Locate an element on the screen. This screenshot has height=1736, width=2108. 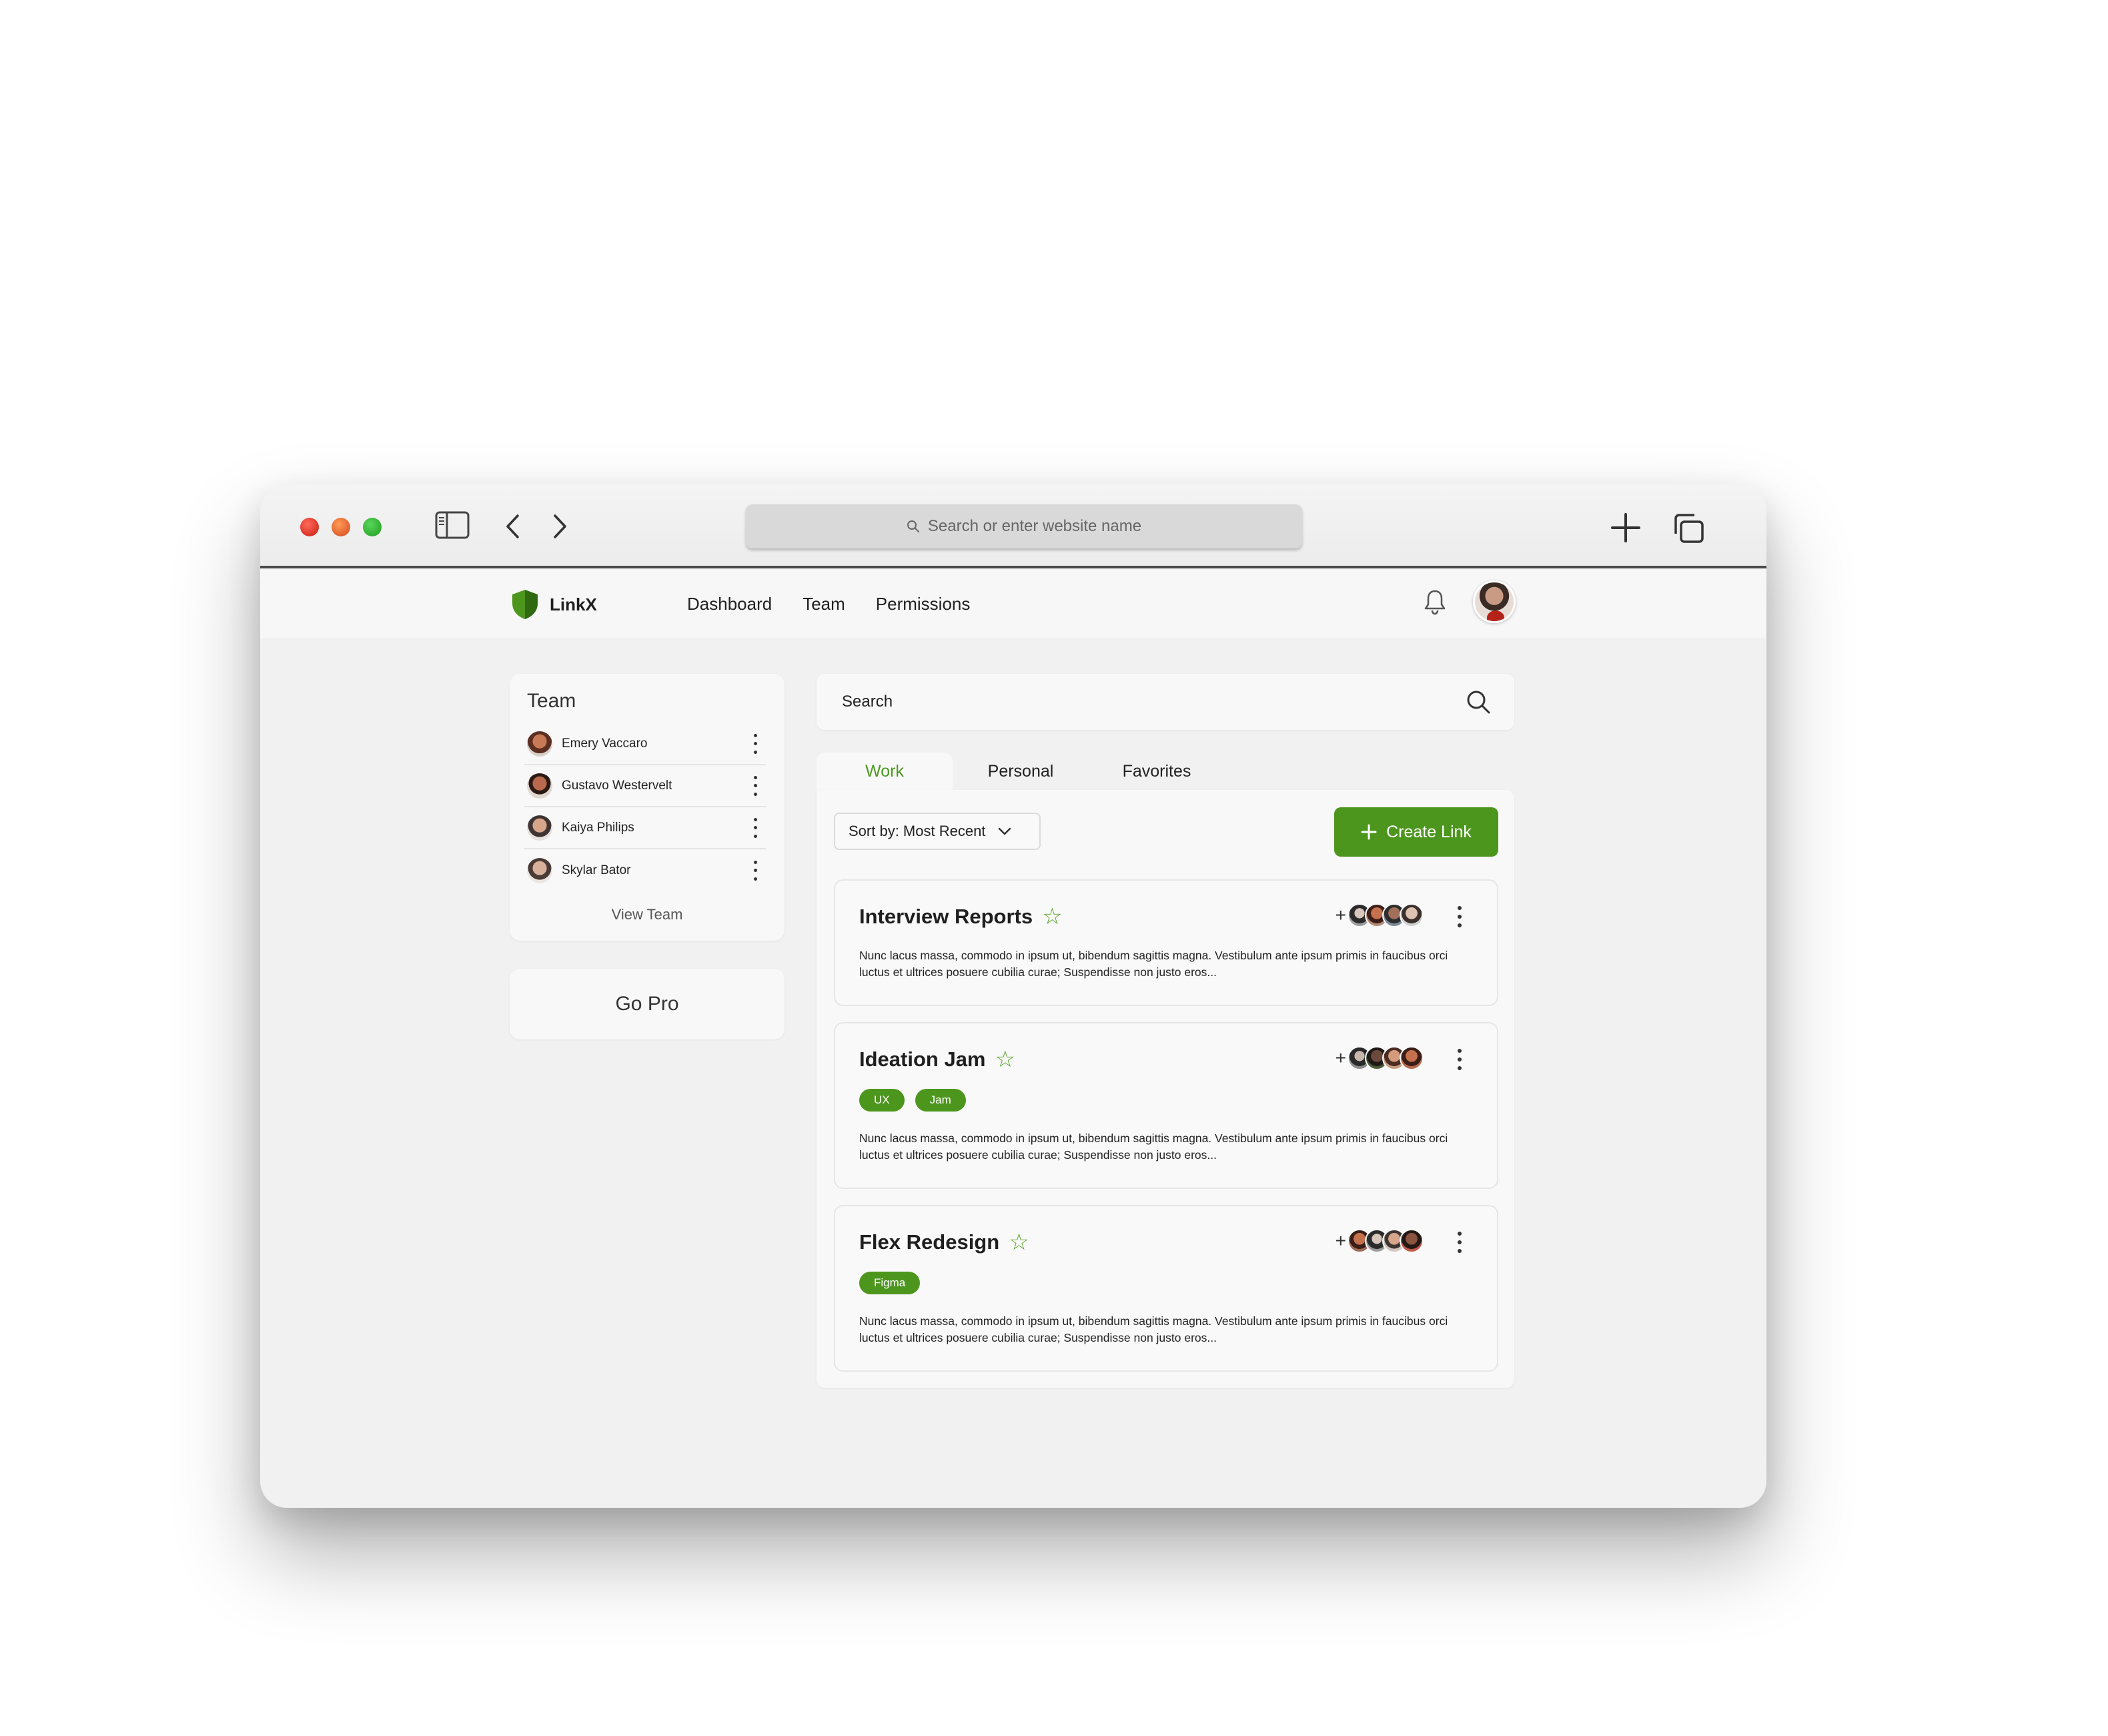
nav-team: Team is located at coordinates (824, 604).